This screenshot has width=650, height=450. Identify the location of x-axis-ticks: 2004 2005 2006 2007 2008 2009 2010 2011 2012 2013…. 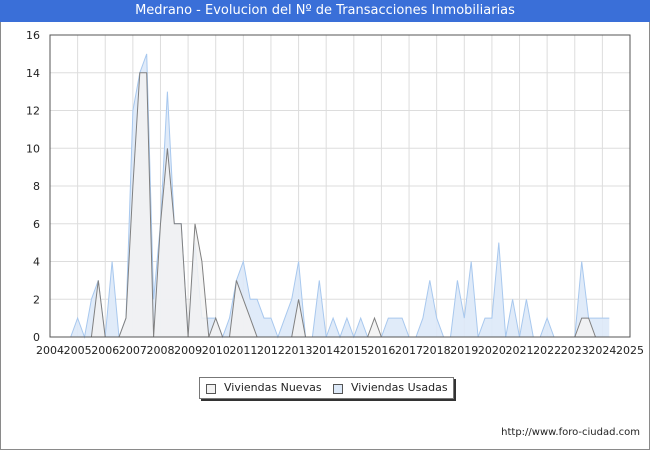
(340, 350).